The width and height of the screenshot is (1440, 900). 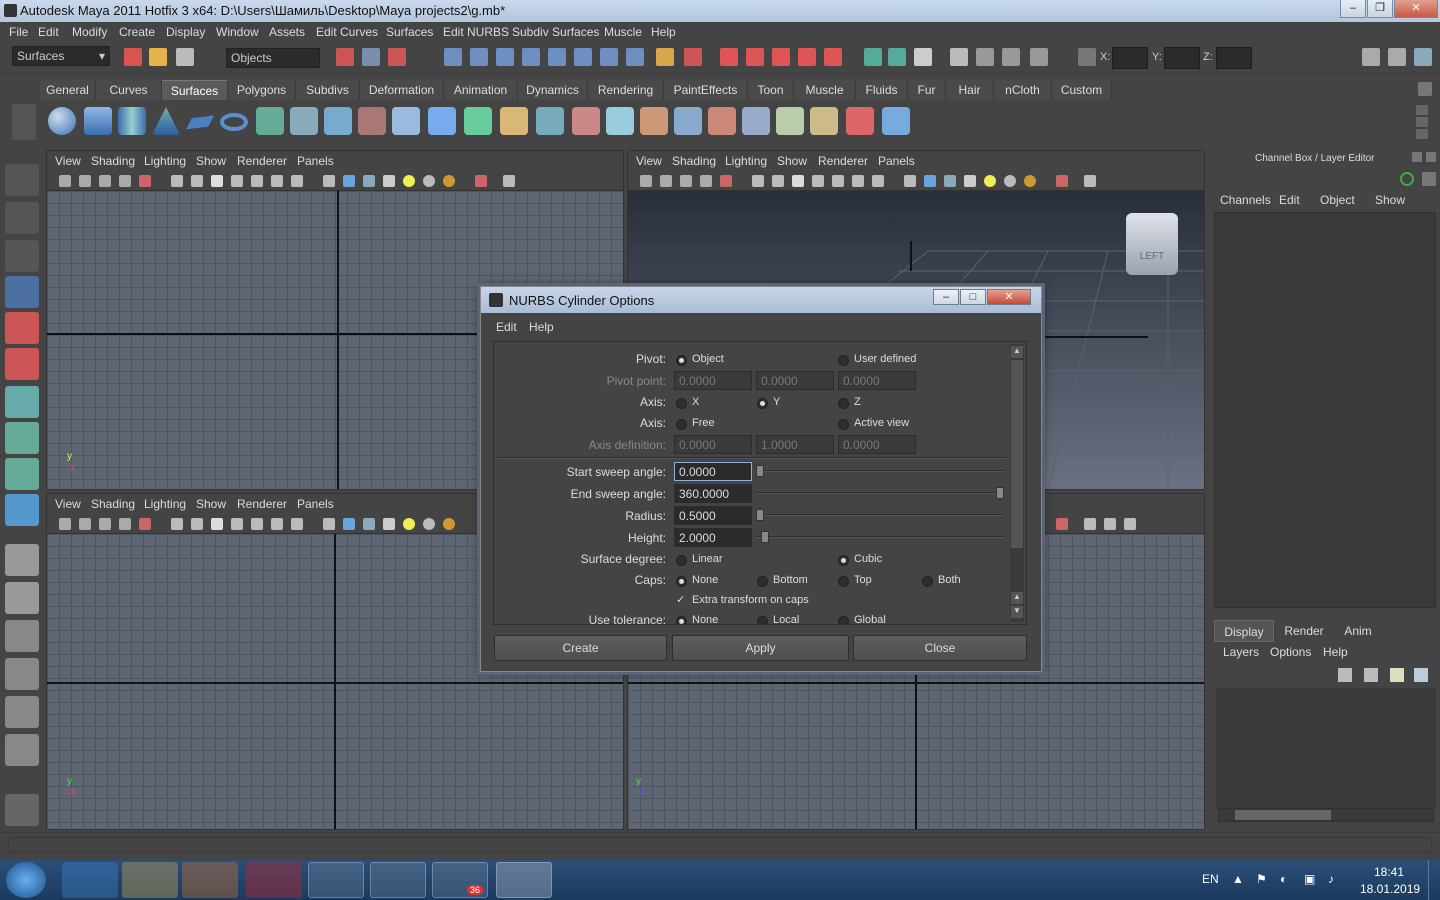 I want to click on caps-top-radio: Top, so click(x=855, y=580).